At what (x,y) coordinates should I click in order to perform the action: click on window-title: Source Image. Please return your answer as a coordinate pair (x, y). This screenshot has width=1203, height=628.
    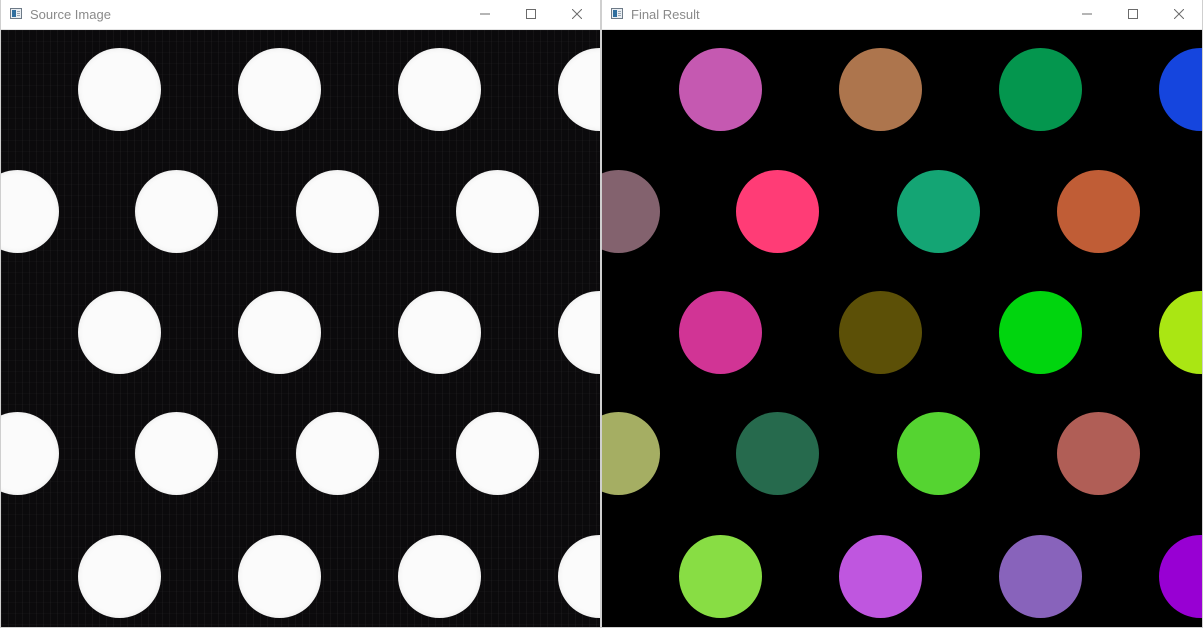
    Looking at the image, I should click on (70, 14).